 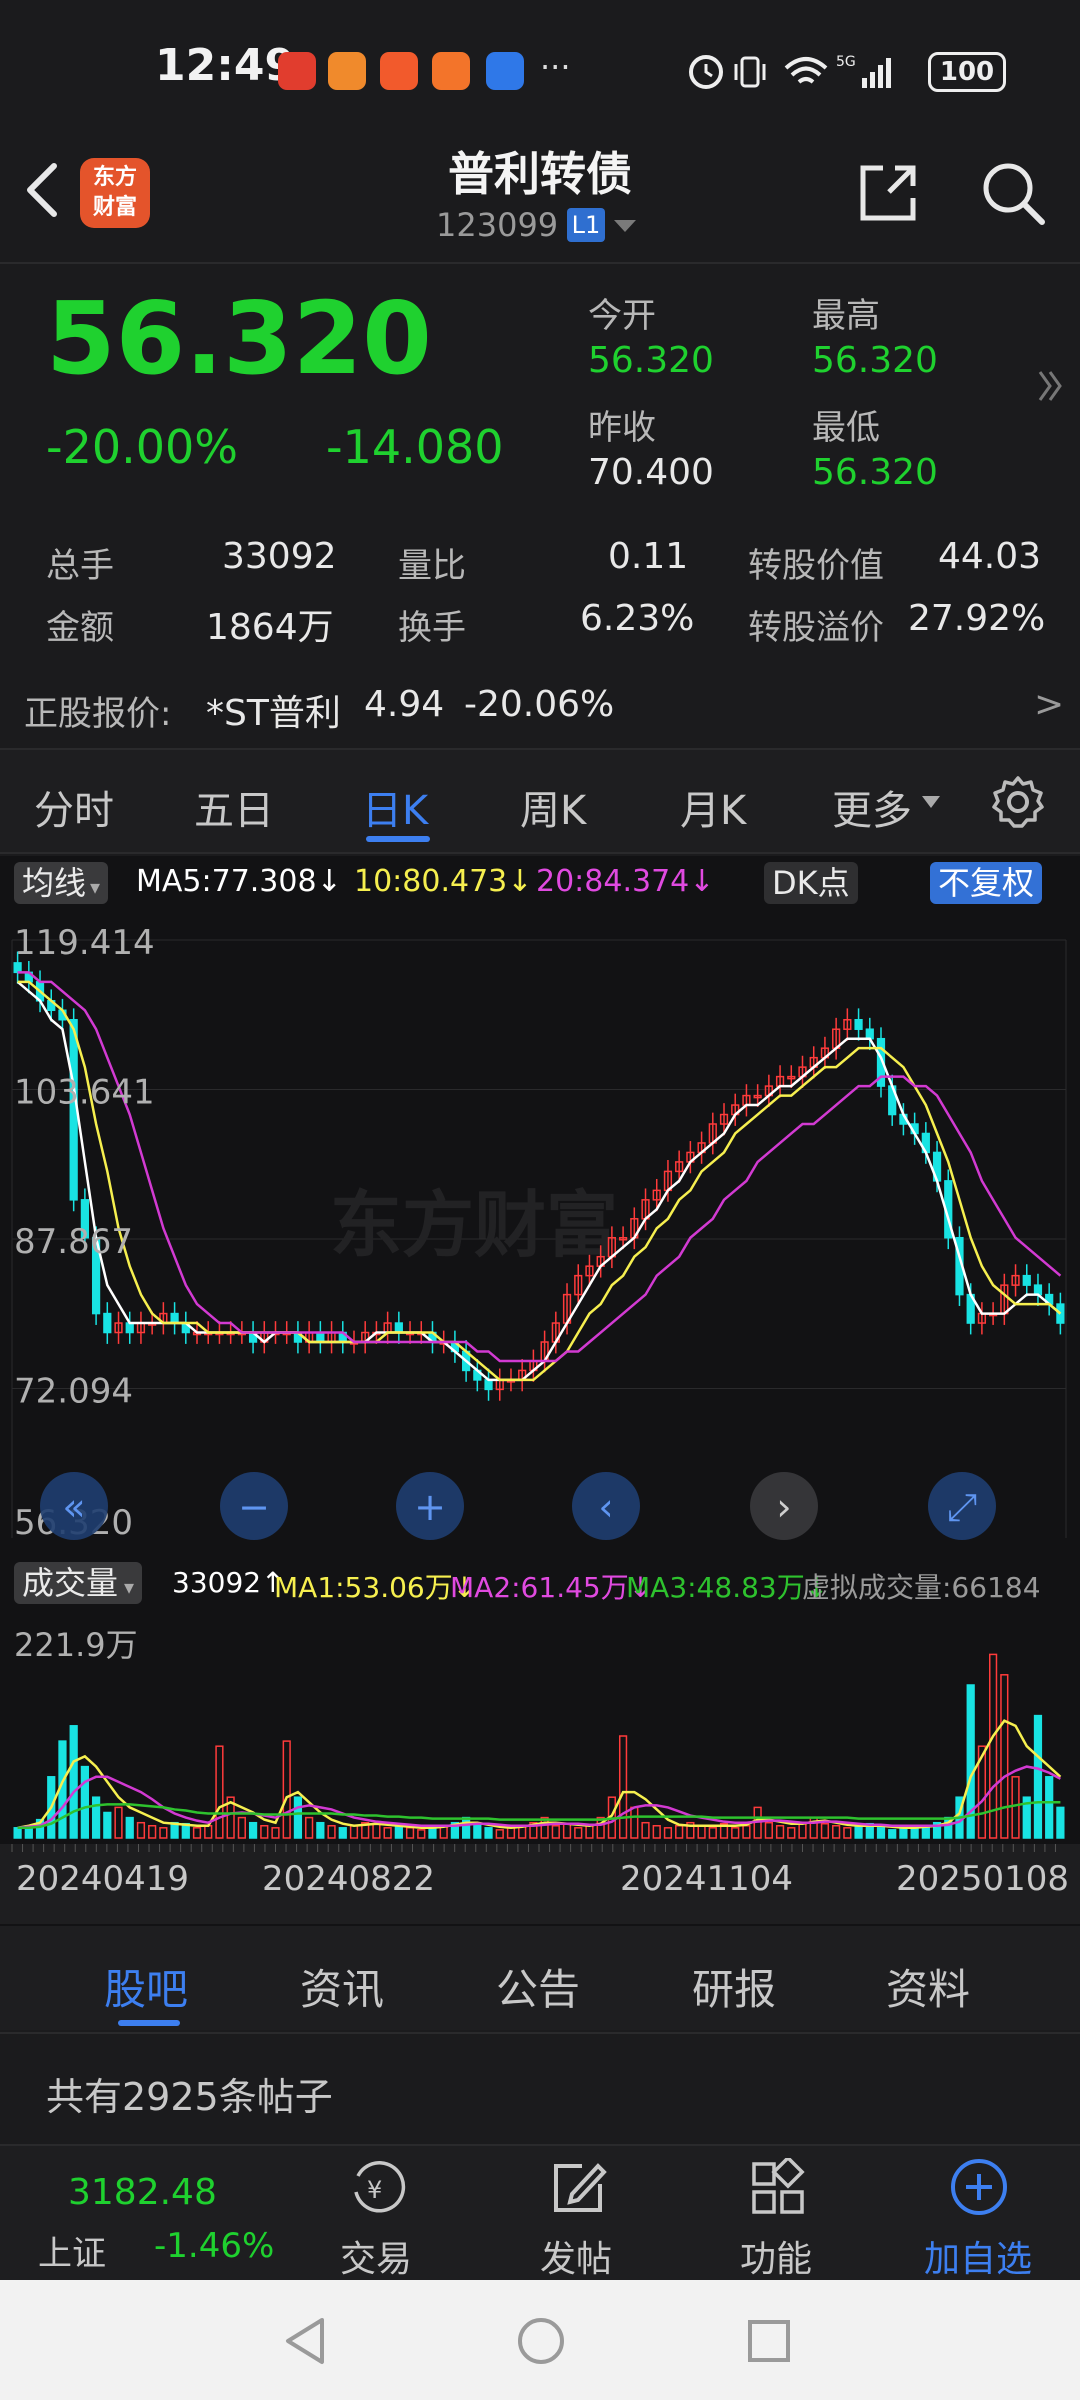 What do you see at coordinates (1013, 193) in the screenshot?
I see `search-icon` at bounding box center [1013, 193].